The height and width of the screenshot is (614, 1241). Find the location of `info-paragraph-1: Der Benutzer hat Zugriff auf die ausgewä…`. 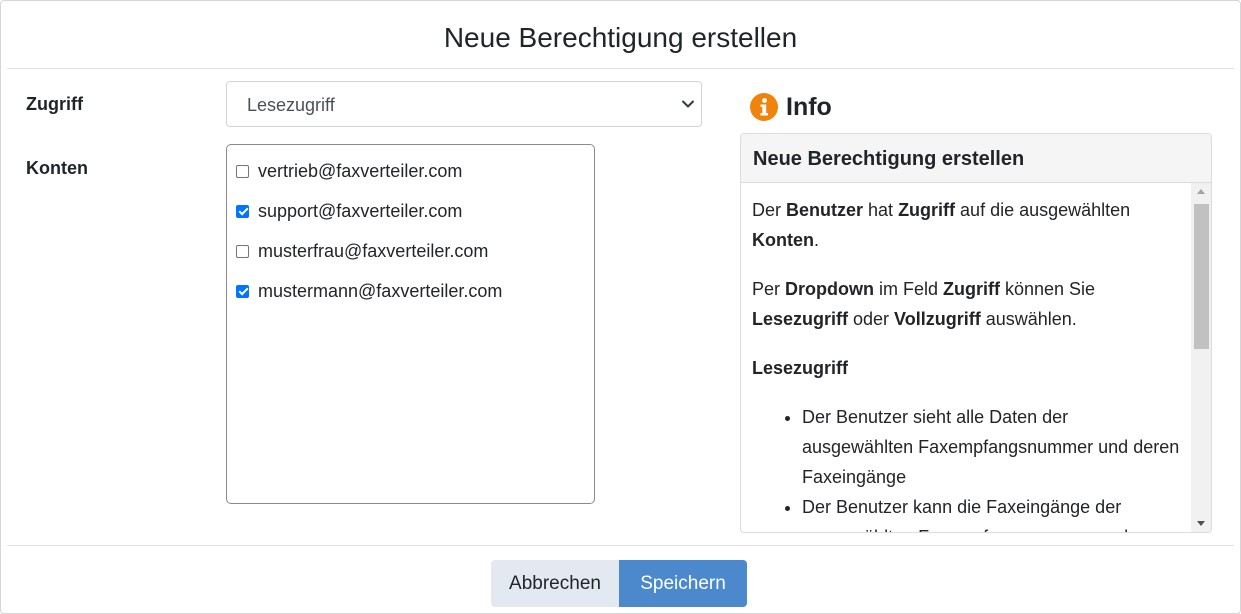

info-paragraph-1: Der Benutzer hat Zugriff auf die ausgewä… is located at coordinates (941, 225).